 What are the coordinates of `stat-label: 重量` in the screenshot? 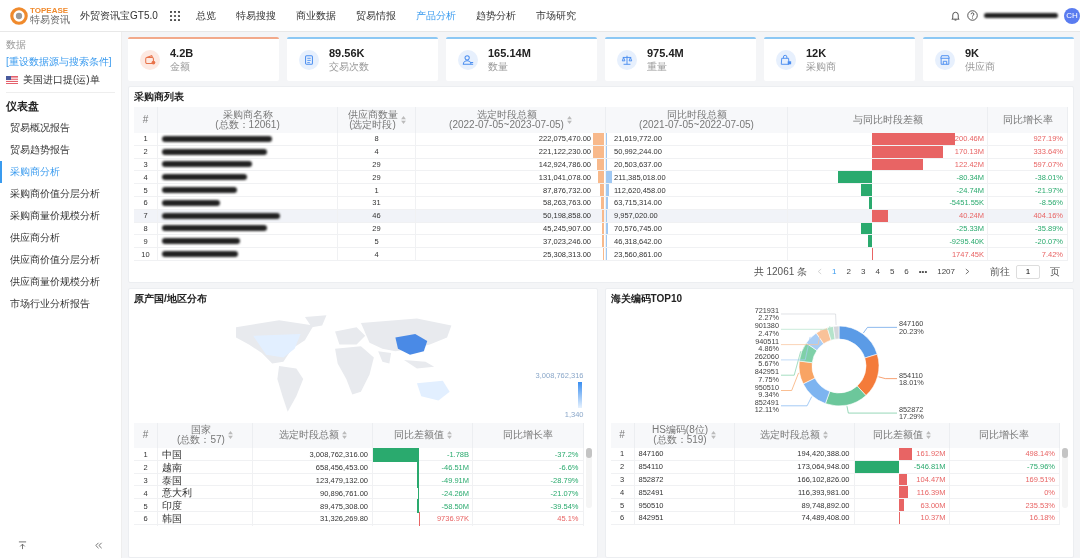 It's located at (657, 66).